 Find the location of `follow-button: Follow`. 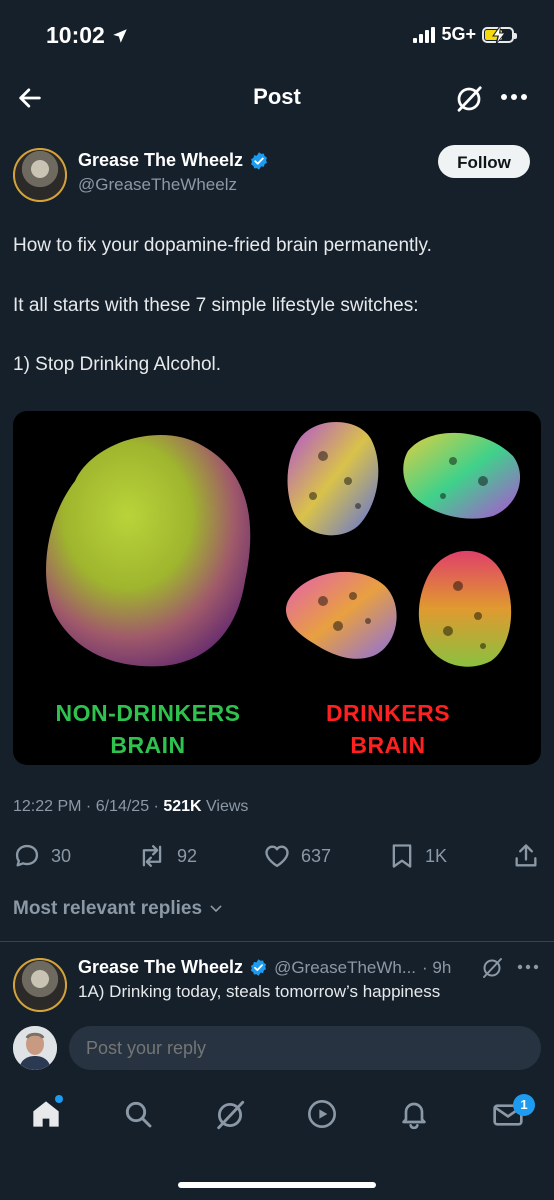

follow-button: Follow is located at coordinates (484, 161).